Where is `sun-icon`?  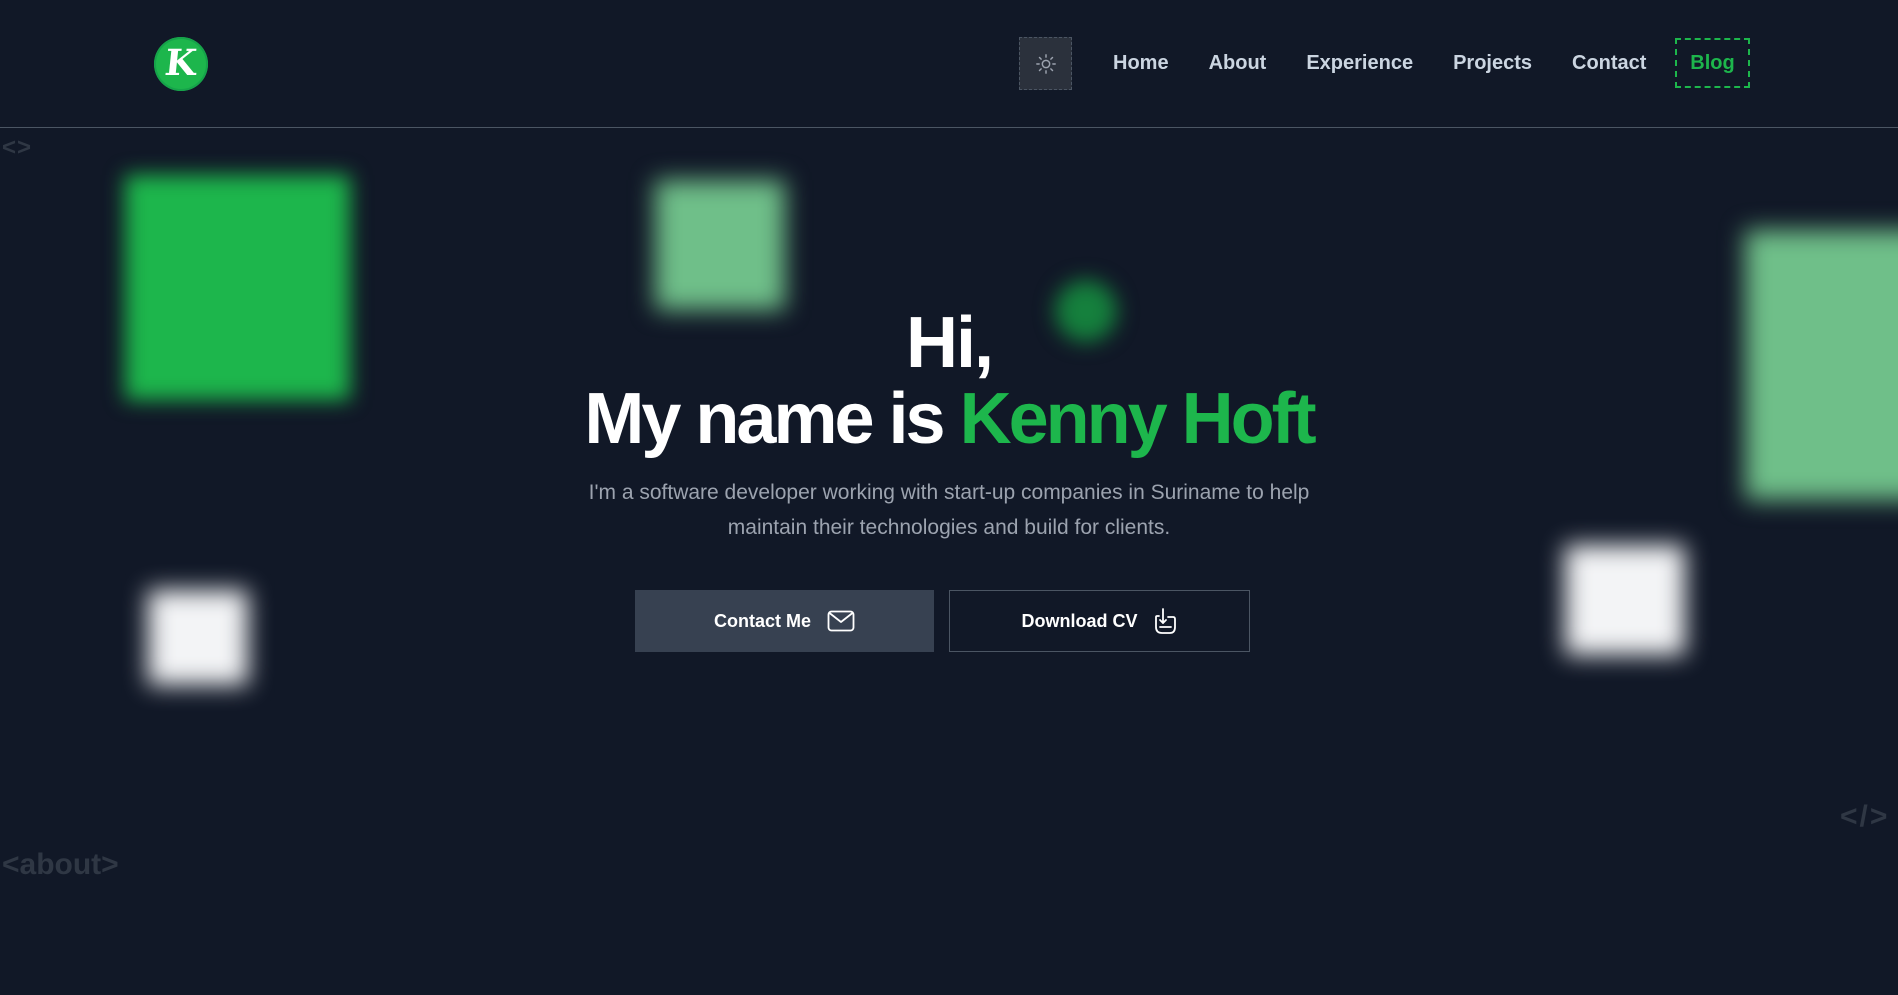 sun-icon is located at coordinates (1045, 63).